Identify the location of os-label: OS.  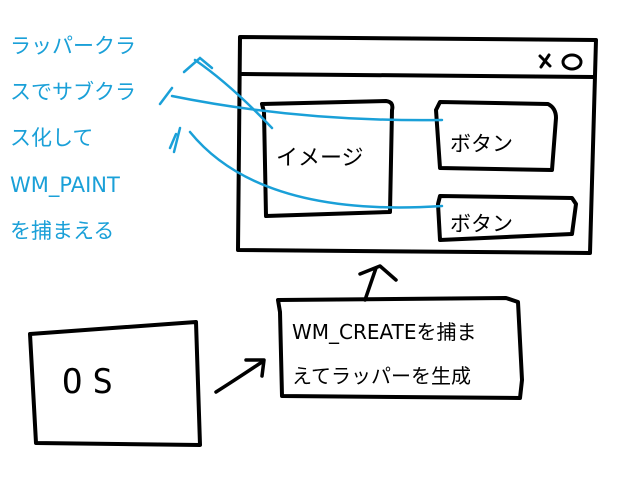
(92, 382).